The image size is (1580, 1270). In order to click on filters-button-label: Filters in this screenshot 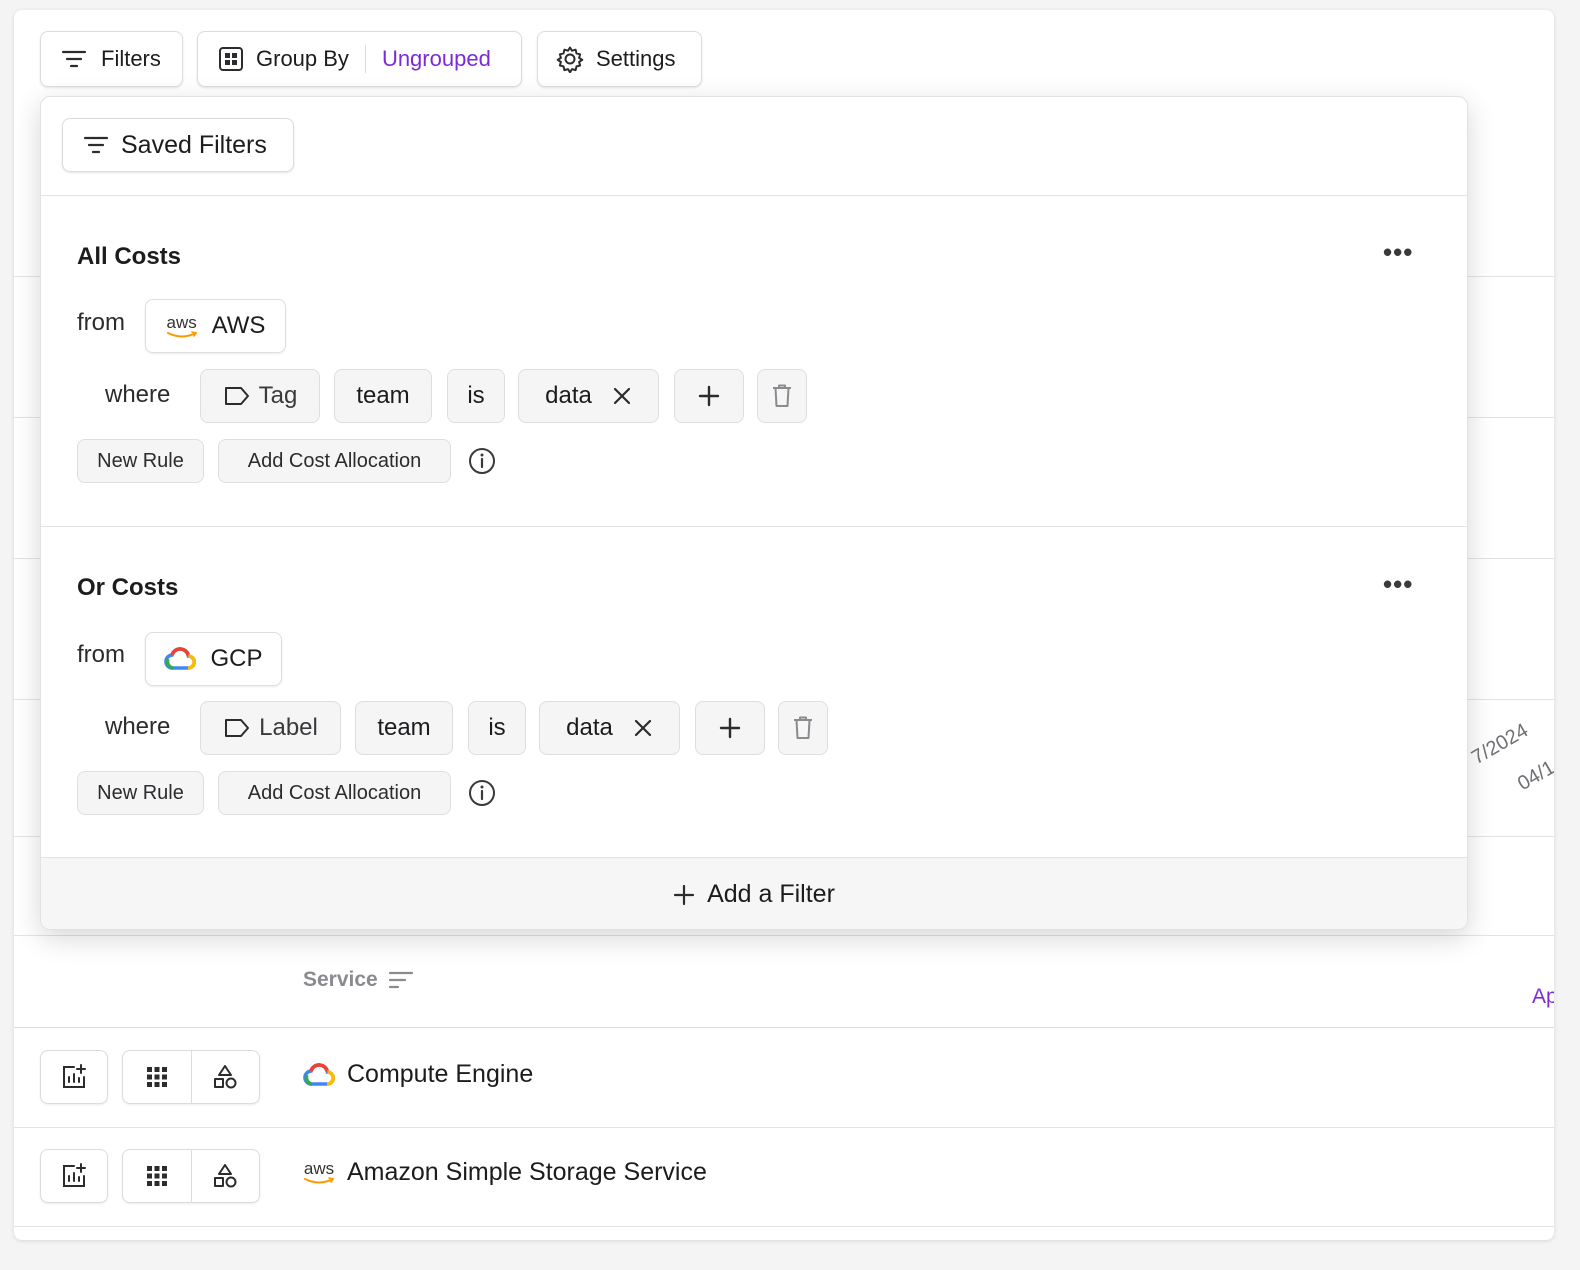, I will do `click(131, 58)`.